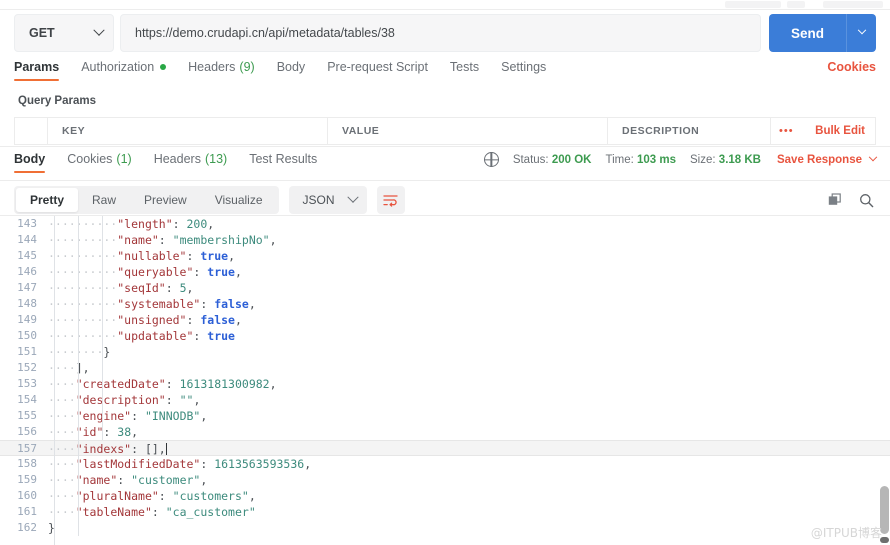 The image size is (890, 545). I want to click on code-line: 155 ····"engine": "INNODB",, so click(445, 416).